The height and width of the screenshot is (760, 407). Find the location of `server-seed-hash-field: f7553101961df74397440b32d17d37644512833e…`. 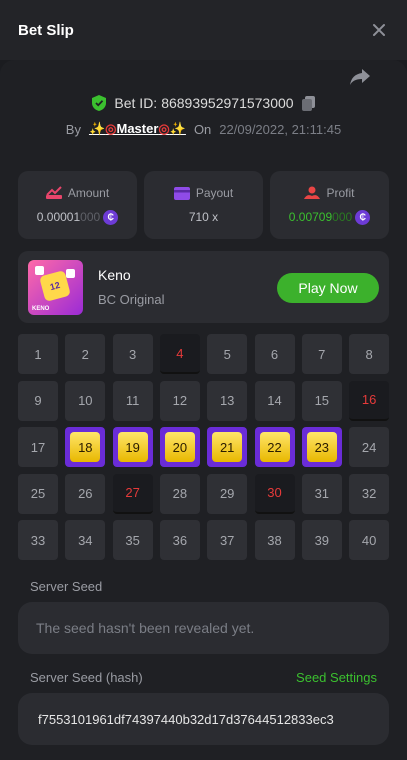

server-seed-hash-field: f7553101961df74397440b32d17d37644512833e… is located at coordinates (203, 719).